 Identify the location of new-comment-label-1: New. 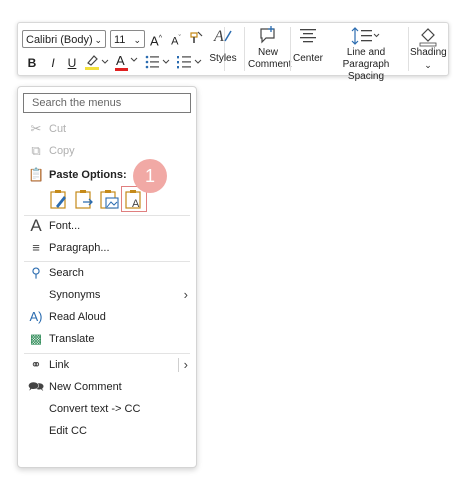
(267, 52).